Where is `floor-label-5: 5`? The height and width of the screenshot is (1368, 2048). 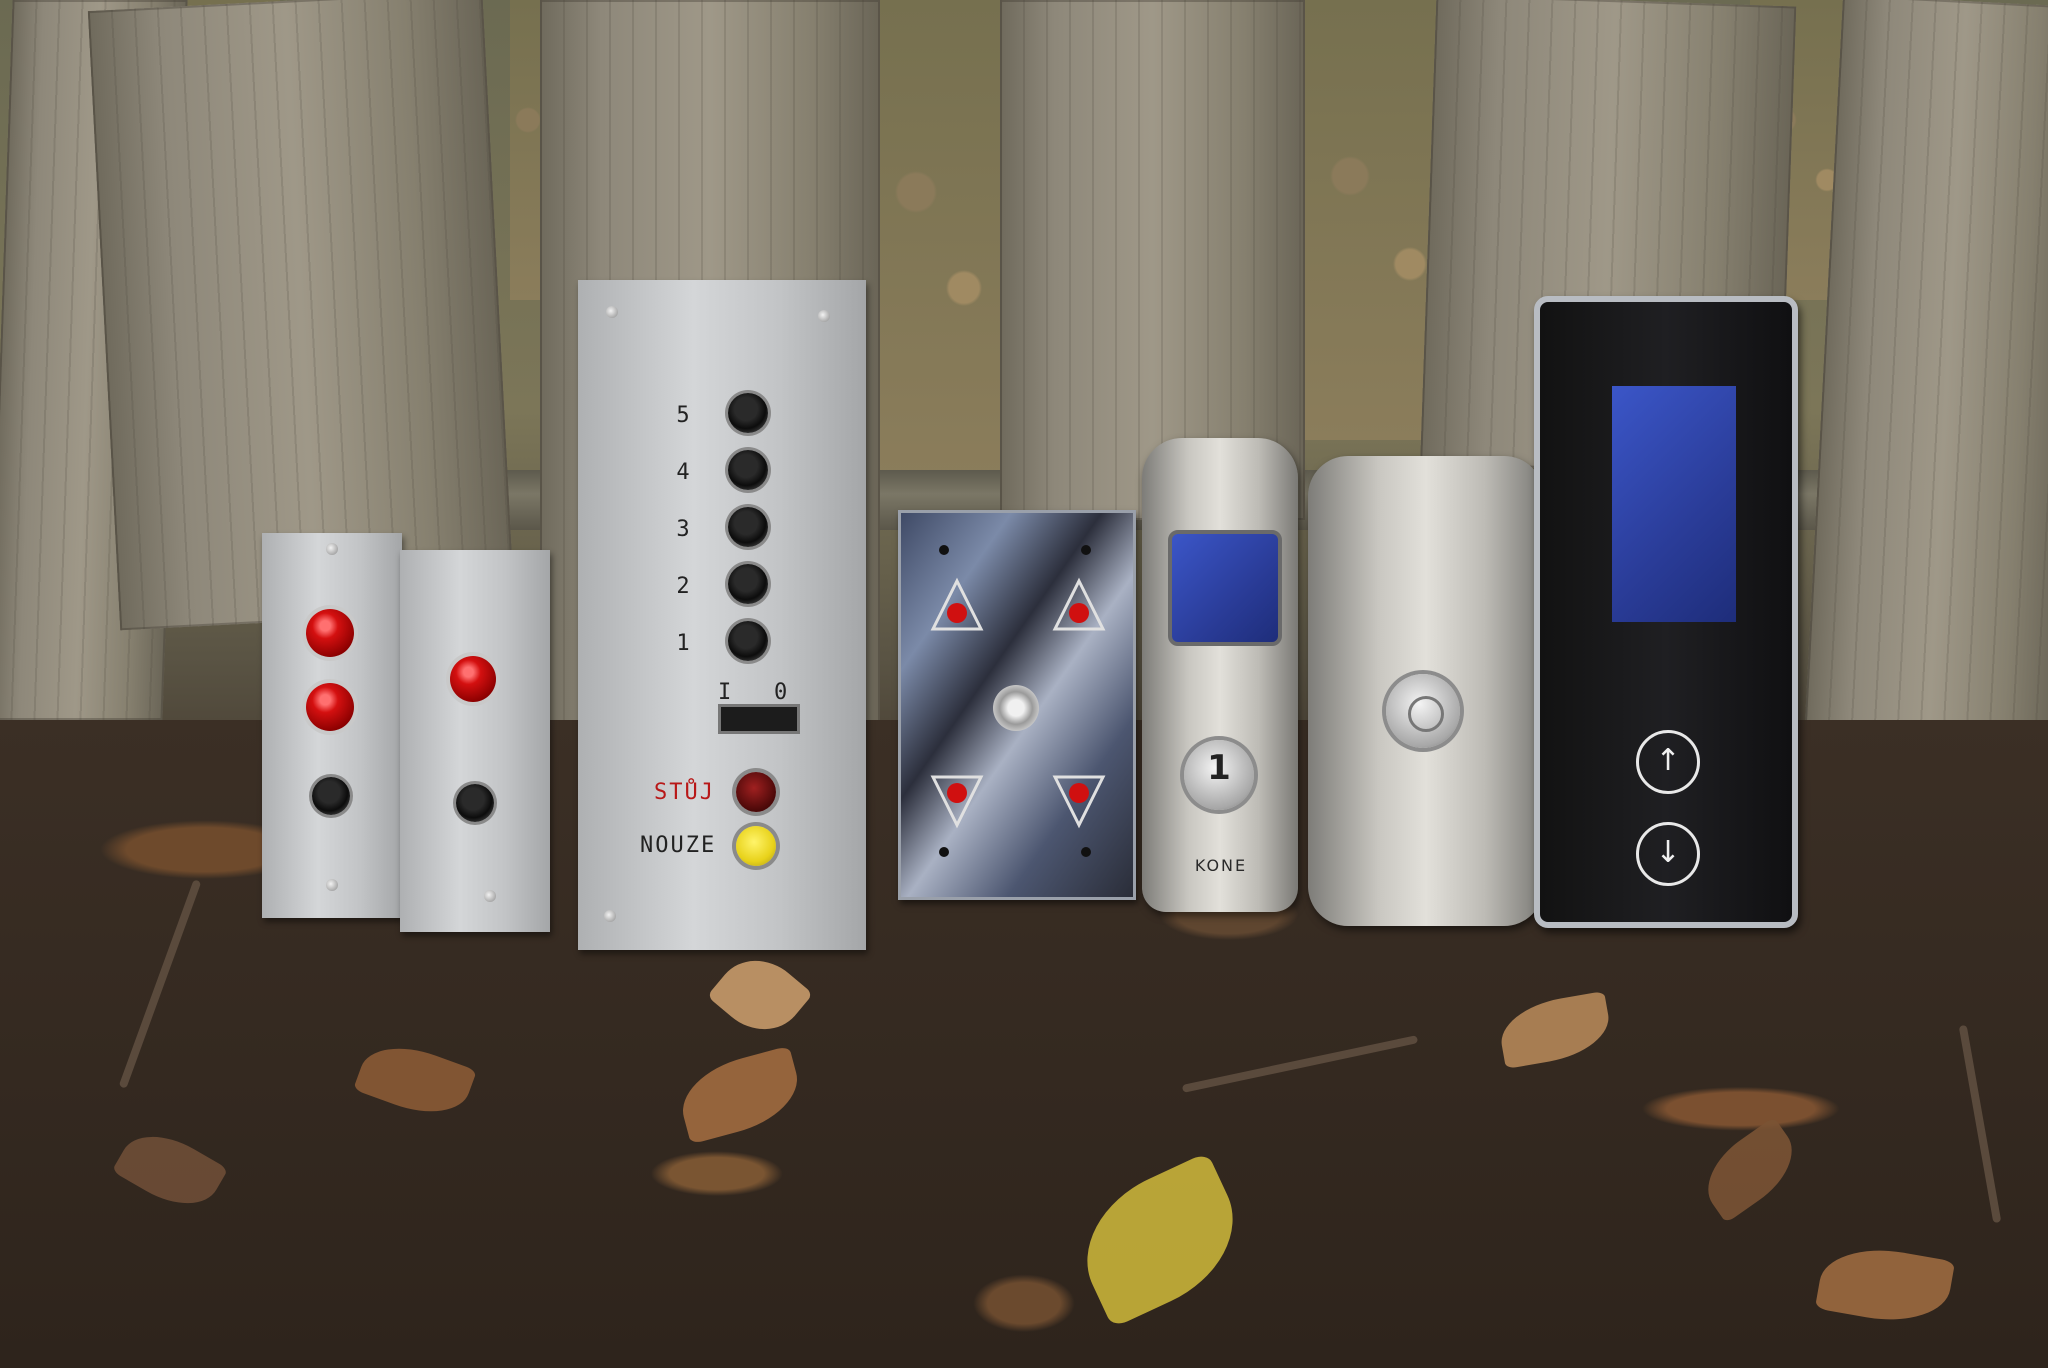 floor-label-5: 5 is located at coordinates (683, 415).